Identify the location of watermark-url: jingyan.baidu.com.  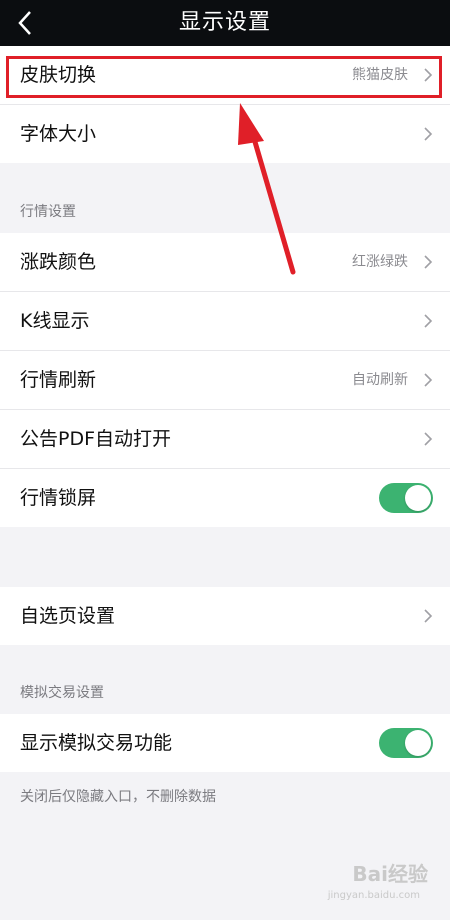
(373, 895).